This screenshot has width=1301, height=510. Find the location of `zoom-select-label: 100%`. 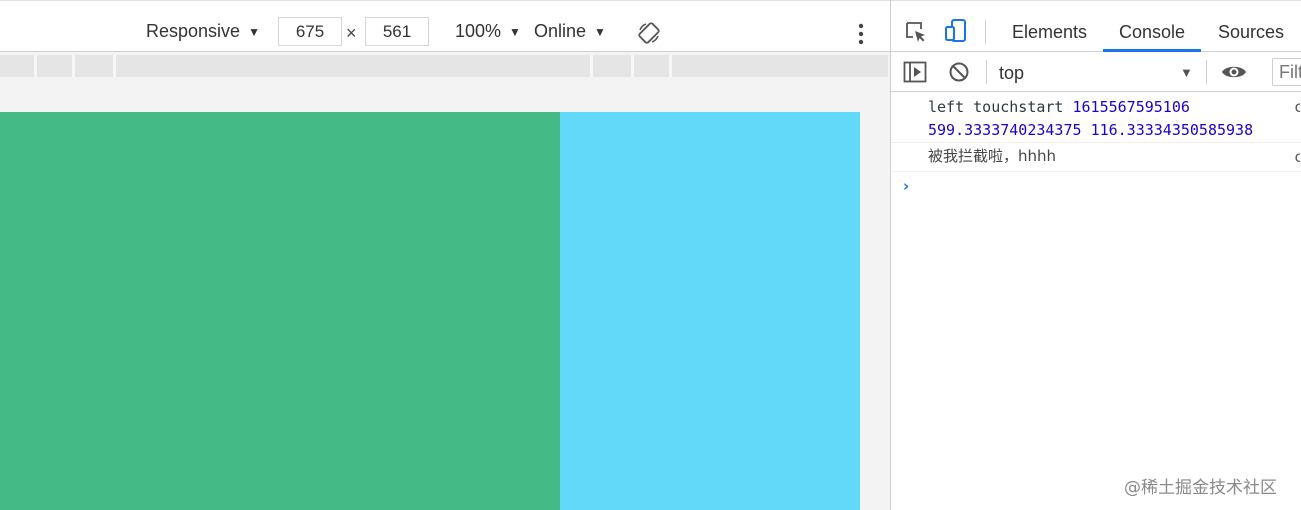

zoom-select-label: 100% is located at coordinates (478, 31).